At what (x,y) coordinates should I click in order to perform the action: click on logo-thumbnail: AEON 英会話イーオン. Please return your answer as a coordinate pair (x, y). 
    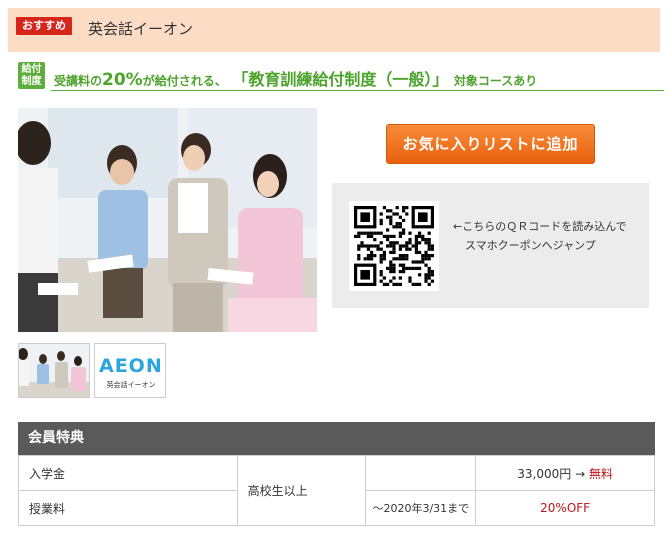
    Looking at the image, I should click on (130, 370).